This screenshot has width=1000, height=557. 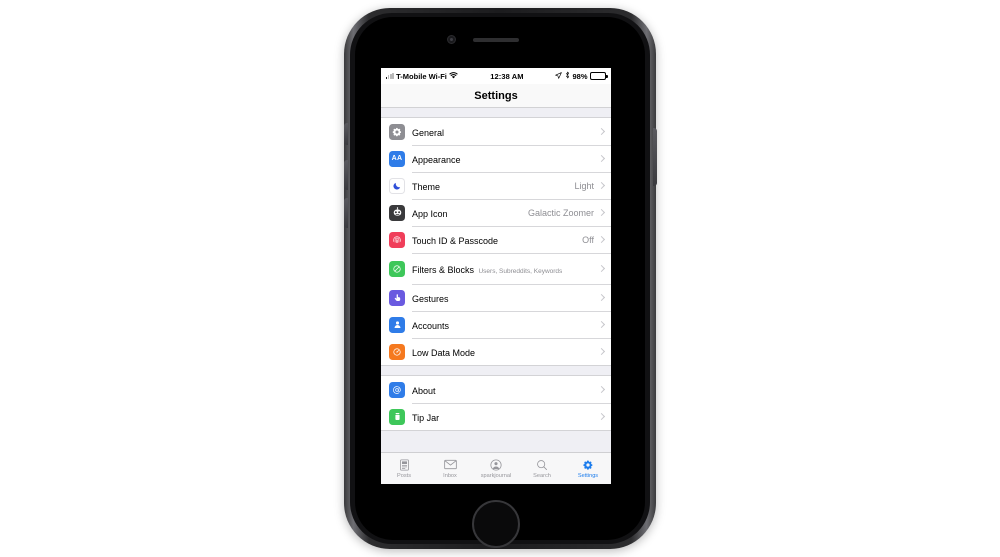 I want to click on row-text: Gestures, so click(x=505, y=298).